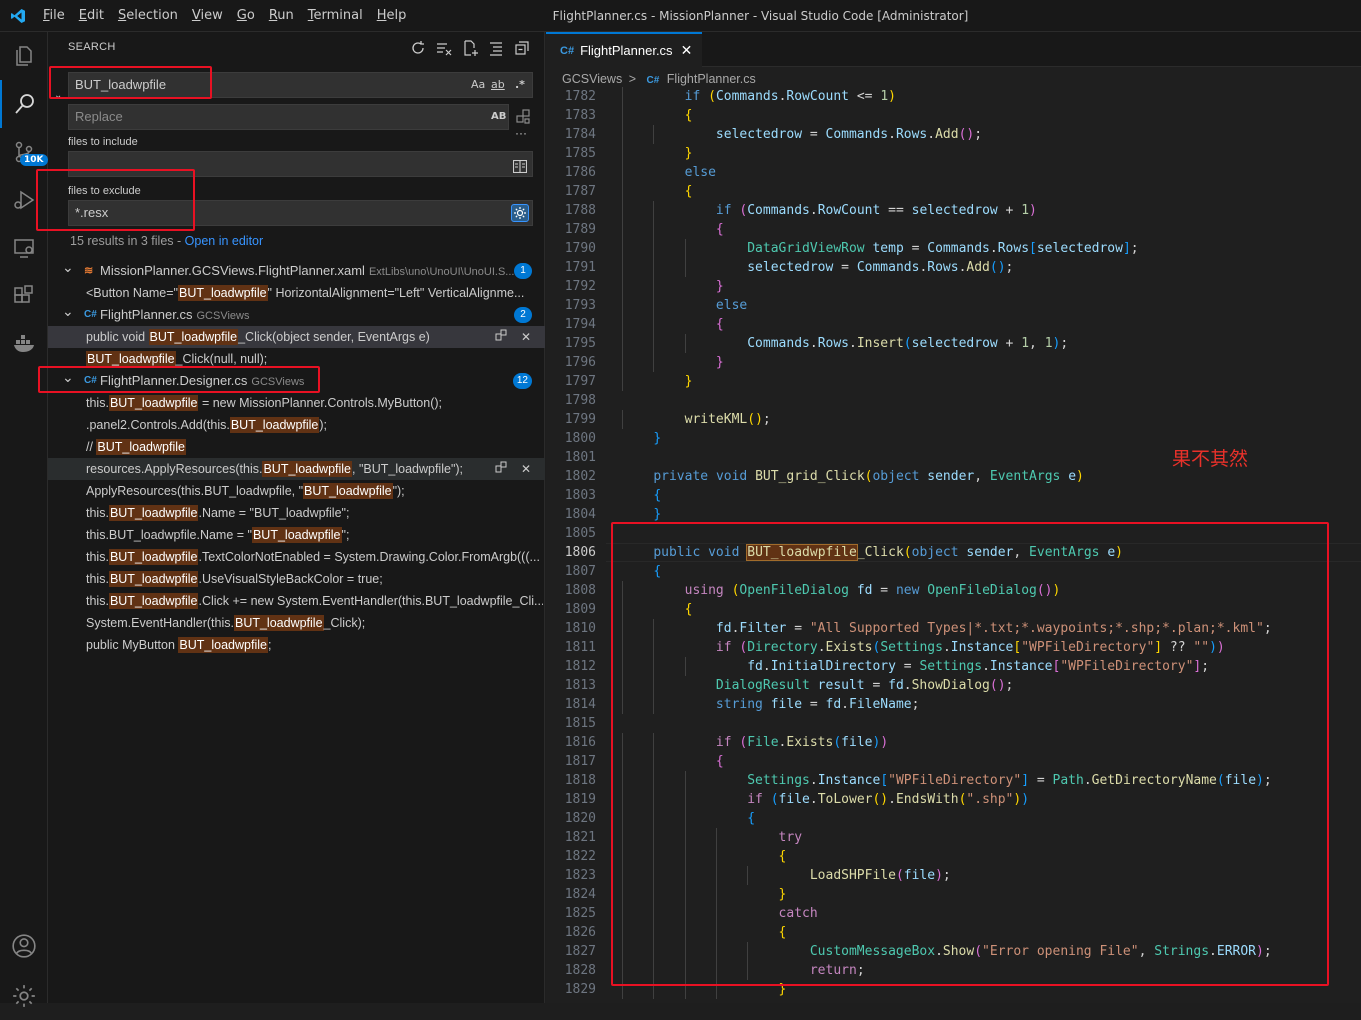 This screenshot has width=1361, height=1020. Describe the element at coordinates (224, 241) in the screenshot. I see `open-in-editor-link: Open in editor` at that location.